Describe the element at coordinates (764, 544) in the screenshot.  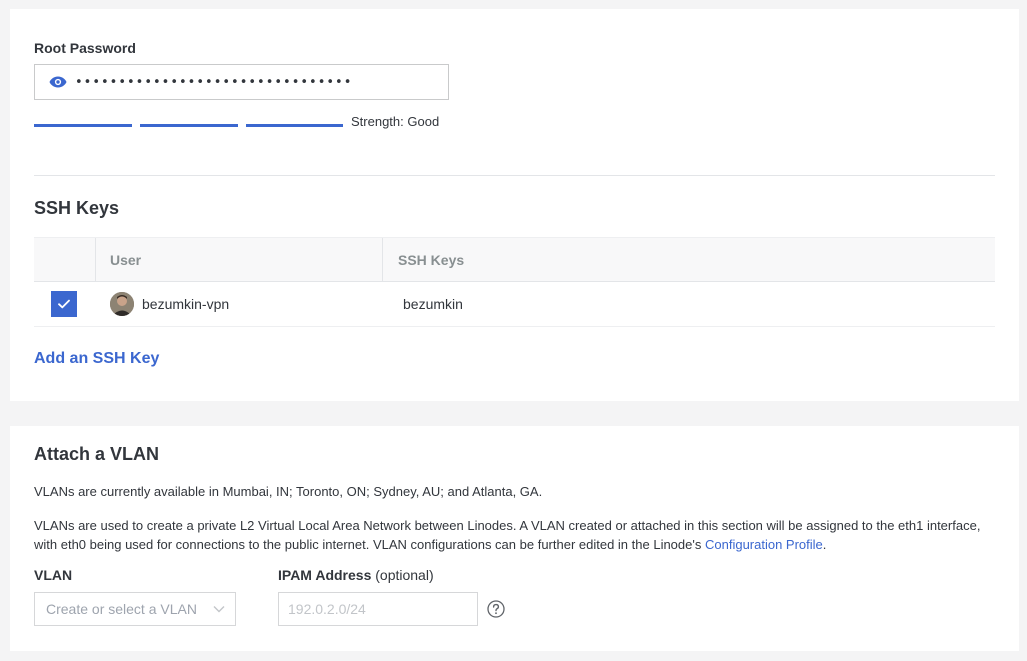
I see `configuration-profile-link: Configuration Profile` at that location.